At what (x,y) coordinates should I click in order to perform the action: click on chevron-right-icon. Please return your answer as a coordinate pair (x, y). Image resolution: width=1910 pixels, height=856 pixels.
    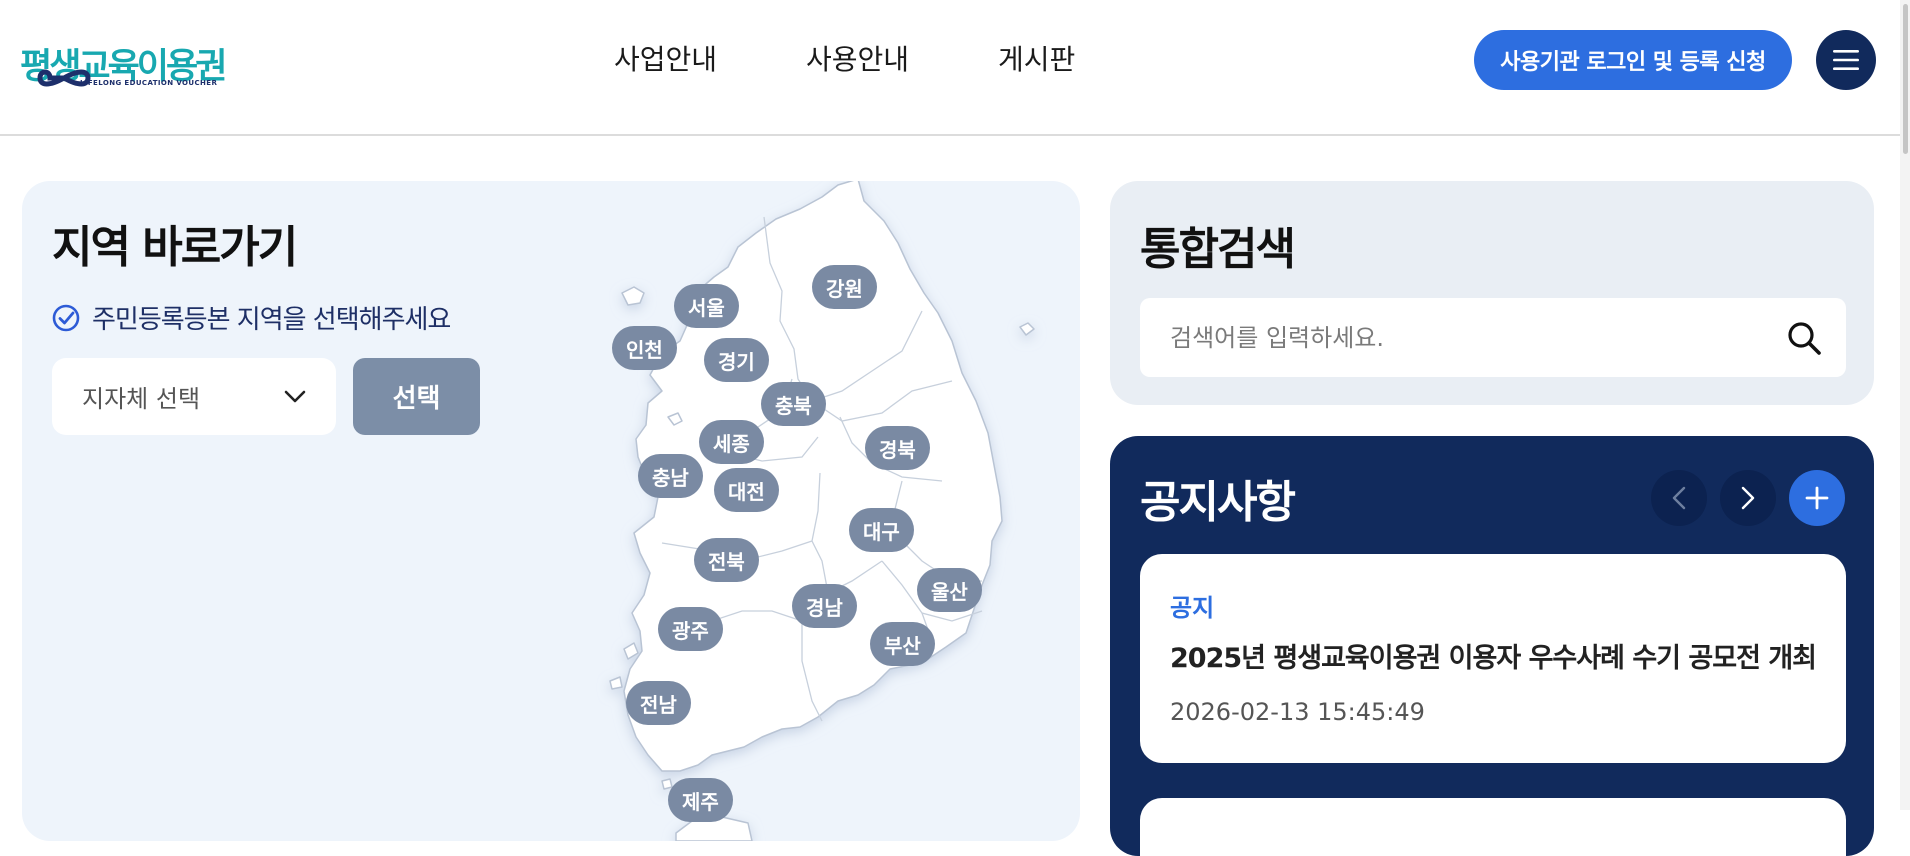
    Looking at the image, I should click on (1748, 498).